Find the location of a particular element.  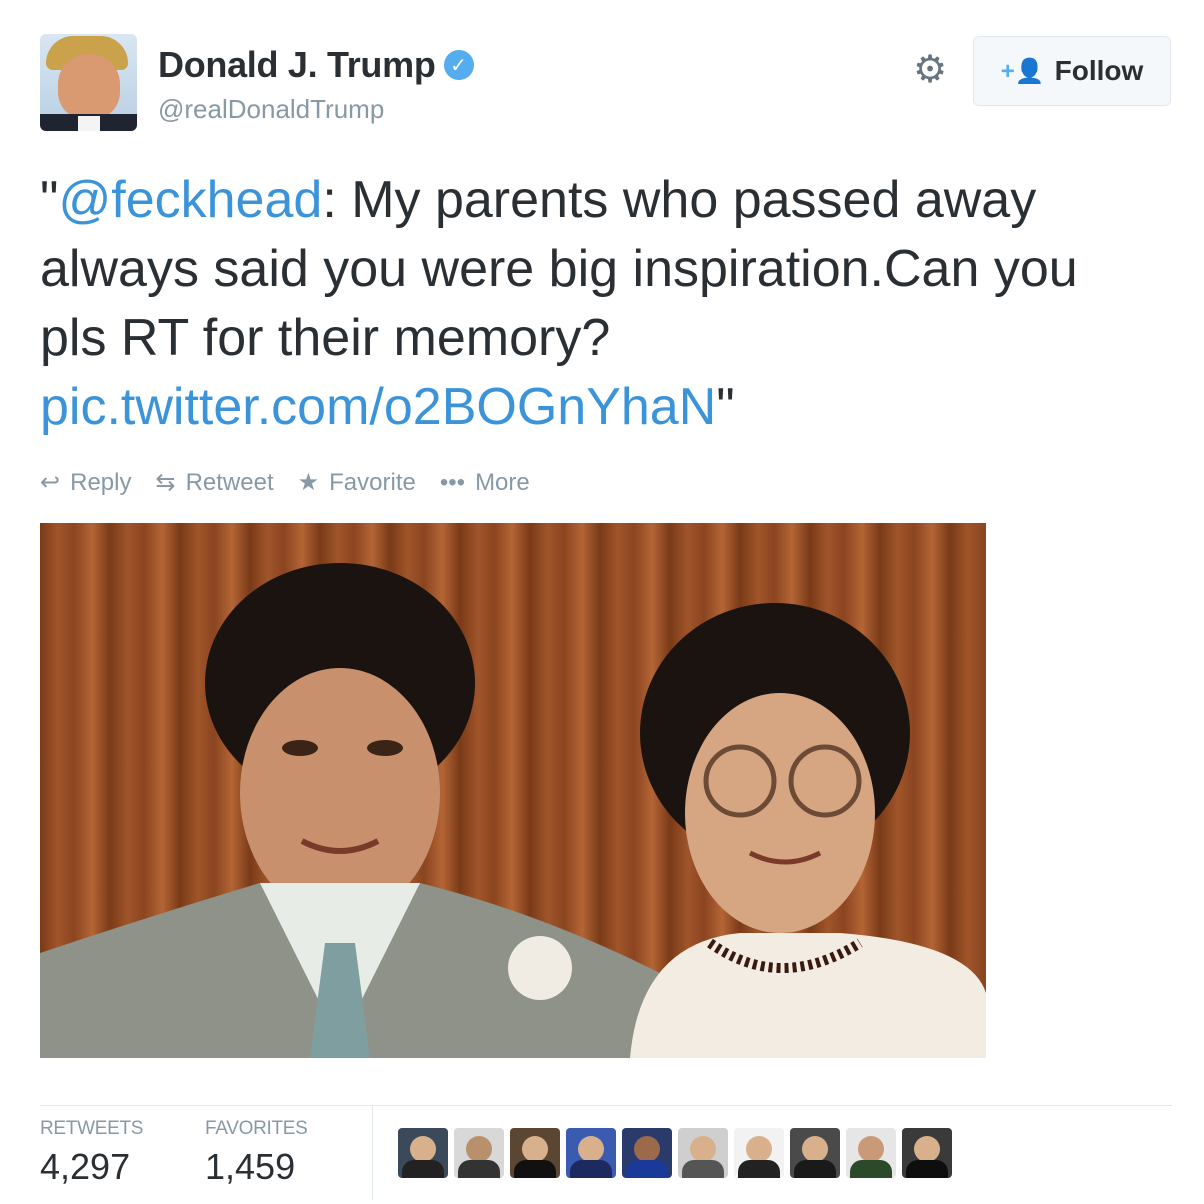

woman-dress is located at coordinates (808, 995).